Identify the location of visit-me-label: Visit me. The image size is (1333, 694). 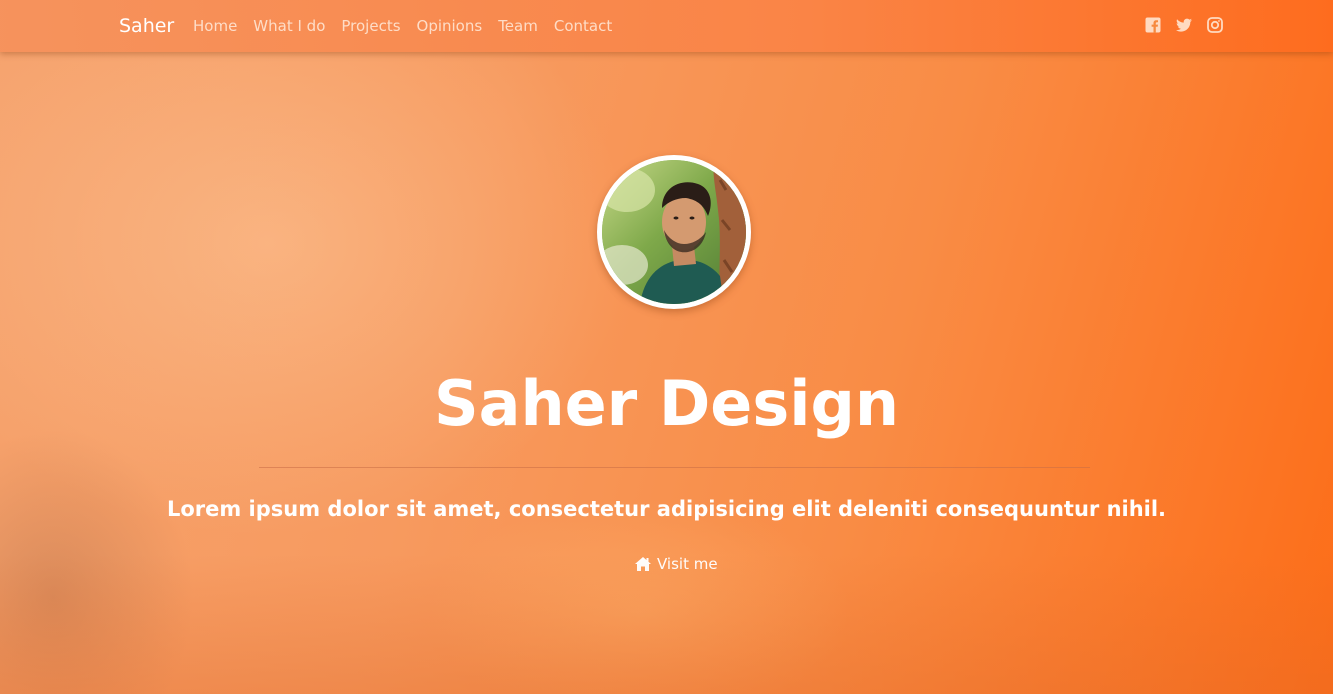
(687, 564).